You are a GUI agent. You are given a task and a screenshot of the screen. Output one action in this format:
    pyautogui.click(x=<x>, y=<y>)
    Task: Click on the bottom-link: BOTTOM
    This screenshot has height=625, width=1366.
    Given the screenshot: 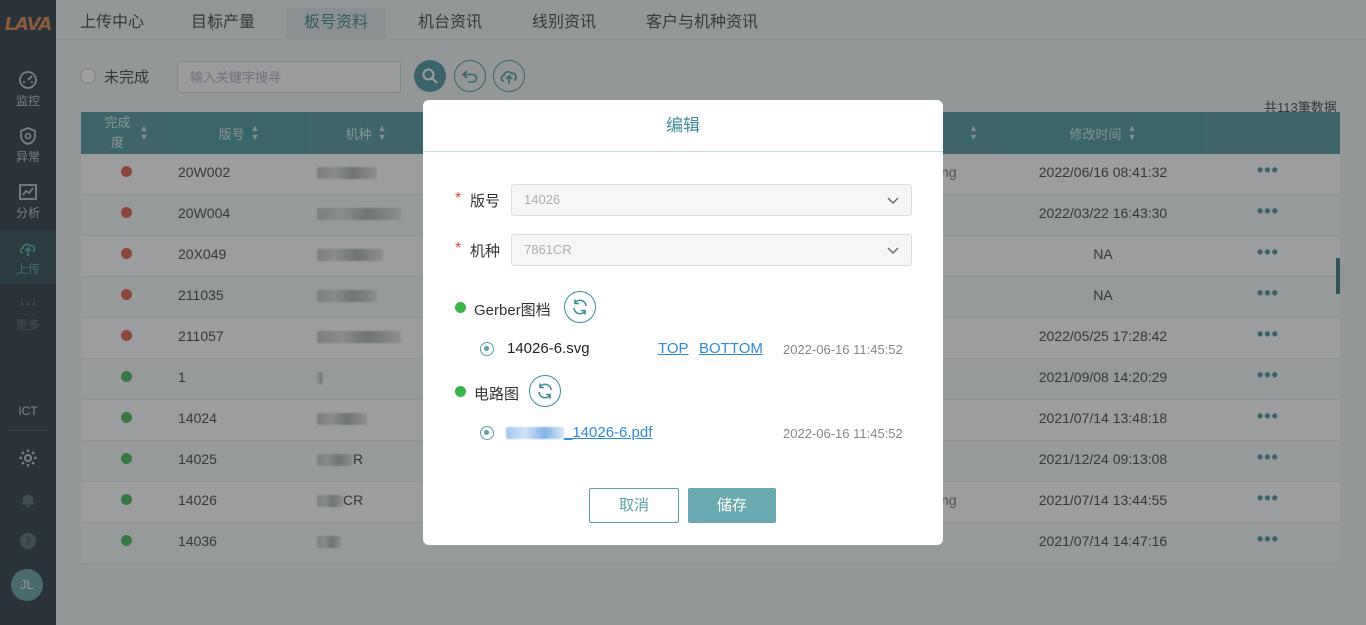 What is the action you would take?
    pyautogui.click(x=731, y=348)
    